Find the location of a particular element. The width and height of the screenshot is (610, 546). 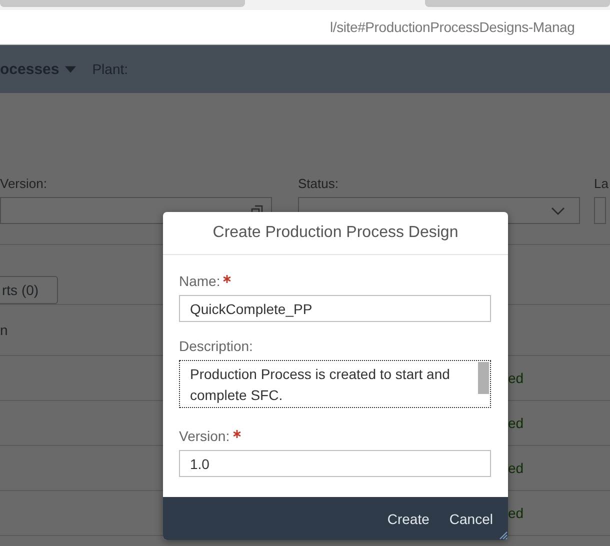

resize-grip-icon is located at coordinates (503, 535).